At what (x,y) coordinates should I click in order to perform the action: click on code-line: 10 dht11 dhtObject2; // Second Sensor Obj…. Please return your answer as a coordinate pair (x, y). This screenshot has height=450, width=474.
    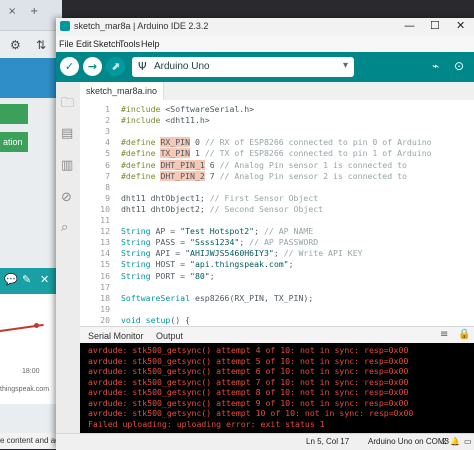
    Looking at the image, I should click on (275, 209).